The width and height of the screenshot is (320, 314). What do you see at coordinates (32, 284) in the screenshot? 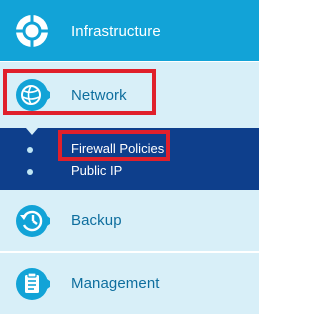
I see `clipboard-icon` at bounding box center [32, 284].